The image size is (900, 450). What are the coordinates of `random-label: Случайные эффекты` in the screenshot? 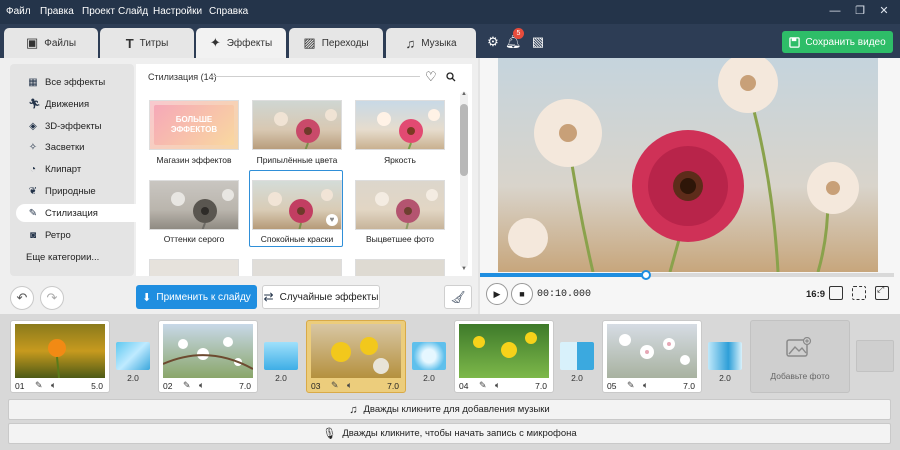 It's located at (329, 297).